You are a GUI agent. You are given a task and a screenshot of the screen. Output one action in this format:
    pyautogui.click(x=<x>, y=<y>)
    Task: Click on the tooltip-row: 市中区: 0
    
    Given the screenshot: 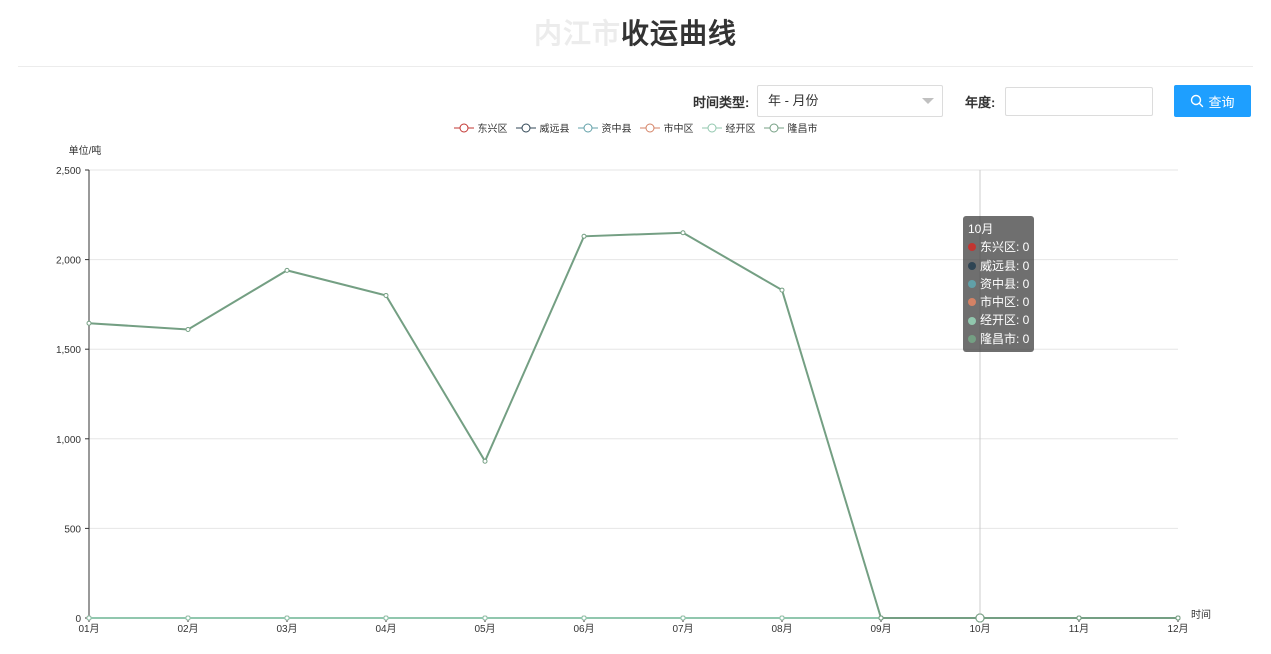 What is the action you would take?
    pyautogui.click(x=998, y=302)
    